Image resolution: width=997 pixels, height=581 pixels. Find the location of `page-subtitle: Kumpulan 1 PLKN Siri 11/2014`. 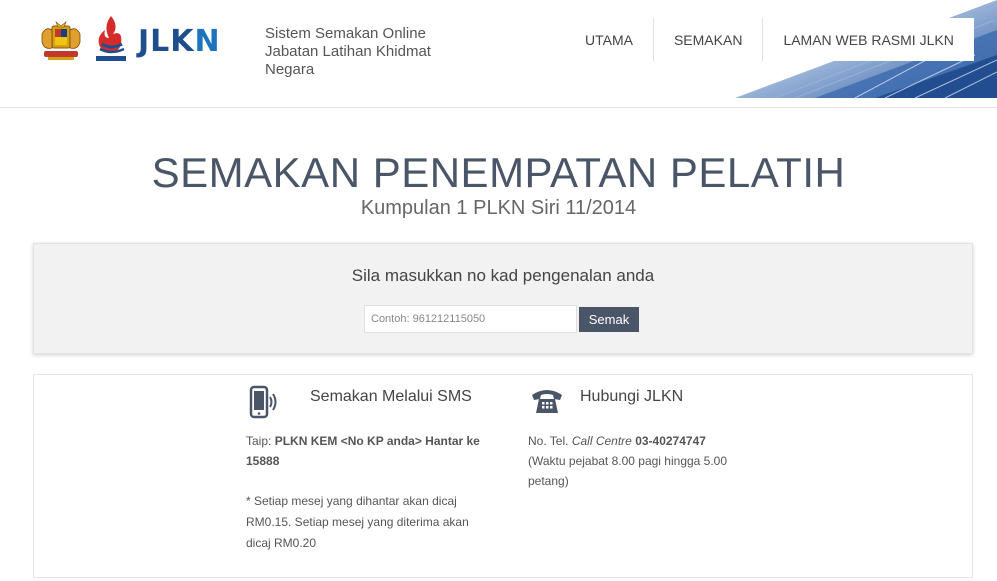

page-subtitle: Kumpulan 1 PLKN Siri 11/2014 is located at coordinates (498, 208).